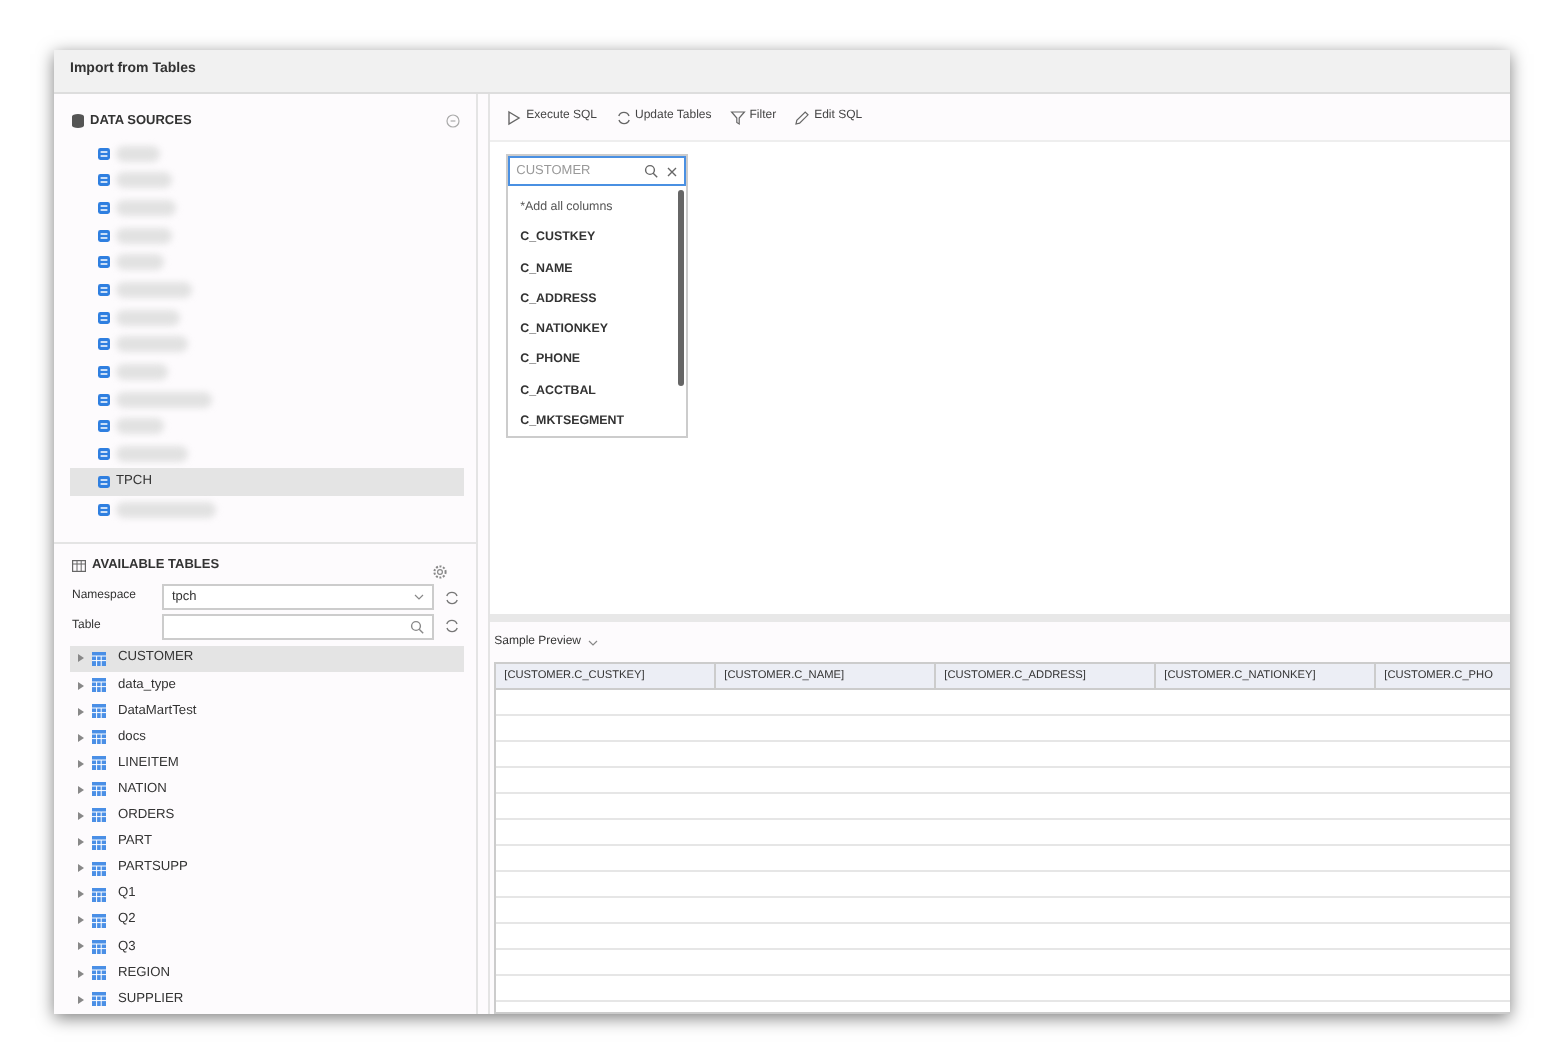  I want to click on pencil-icon, so click(802, 117).